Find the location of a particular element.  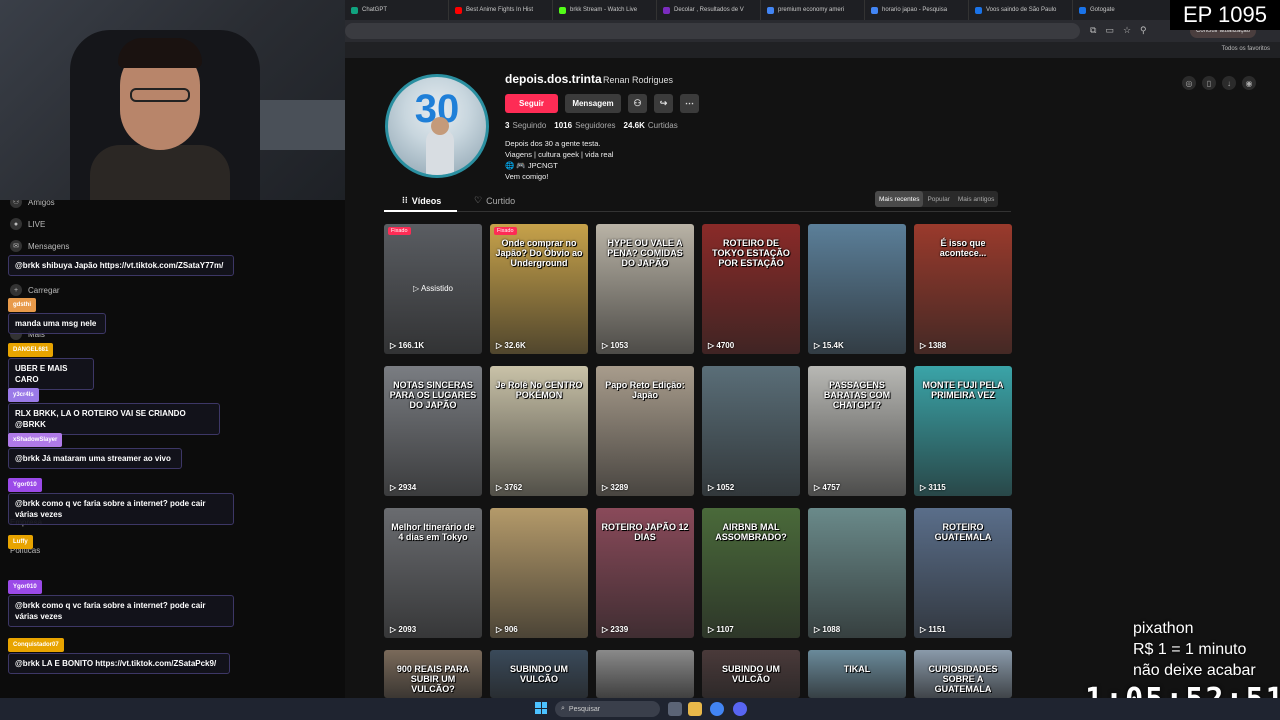

translate-icon: ⧉ is located at coordinates (1093, 30).